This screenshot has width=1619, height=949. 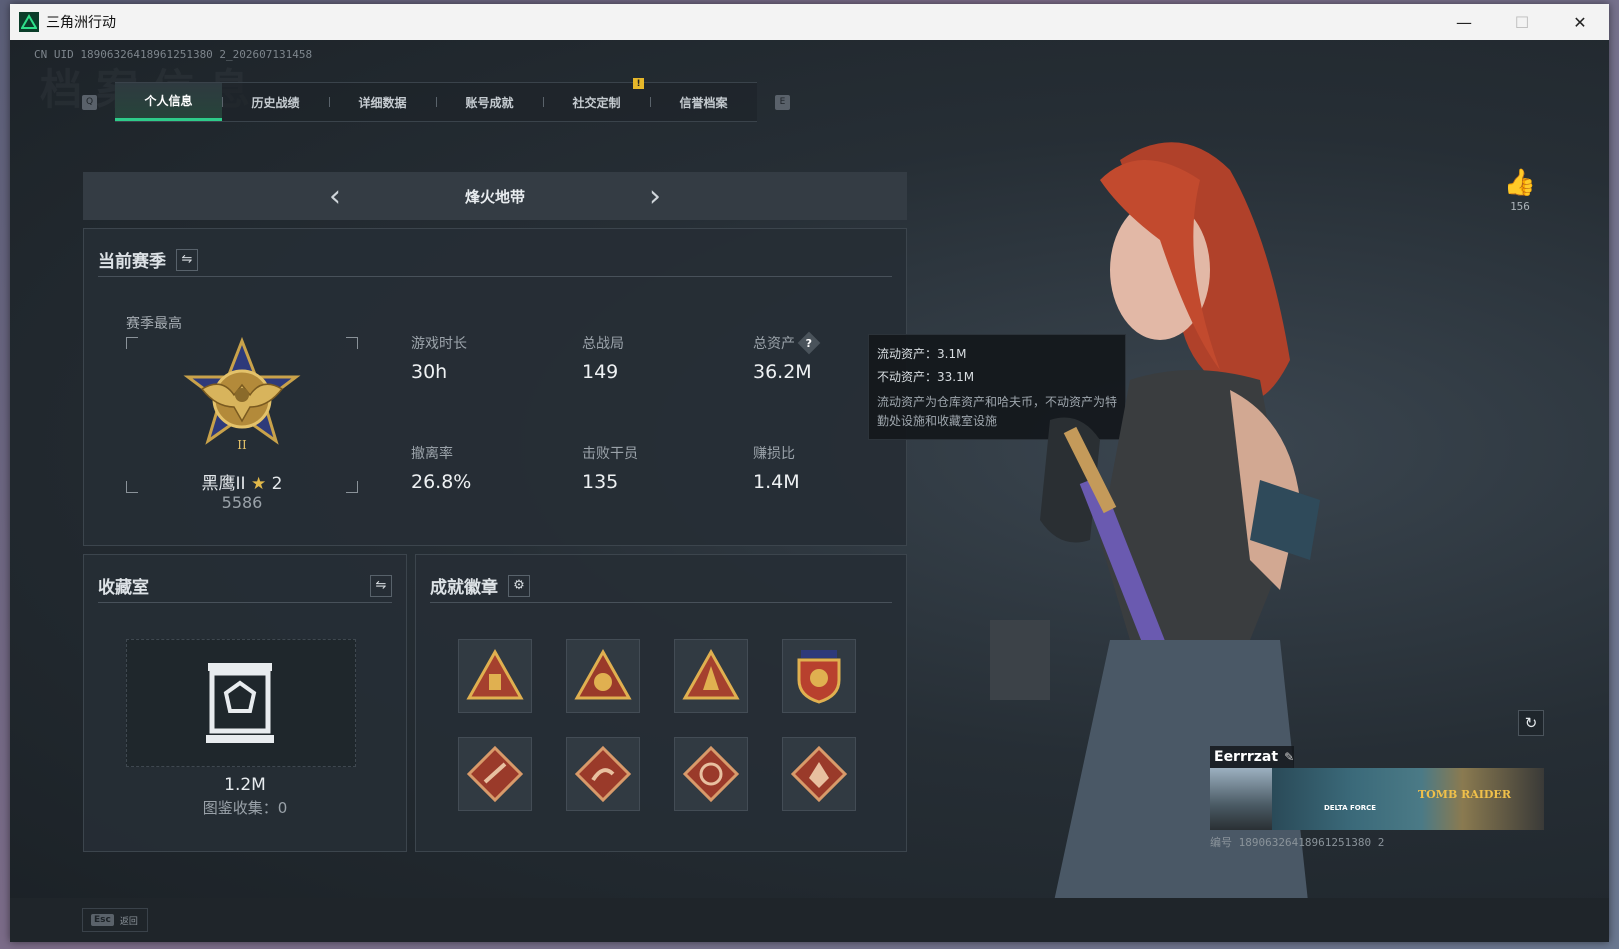 I want to click on season-switch-icon: ⇋, so click(x=187, y=259).